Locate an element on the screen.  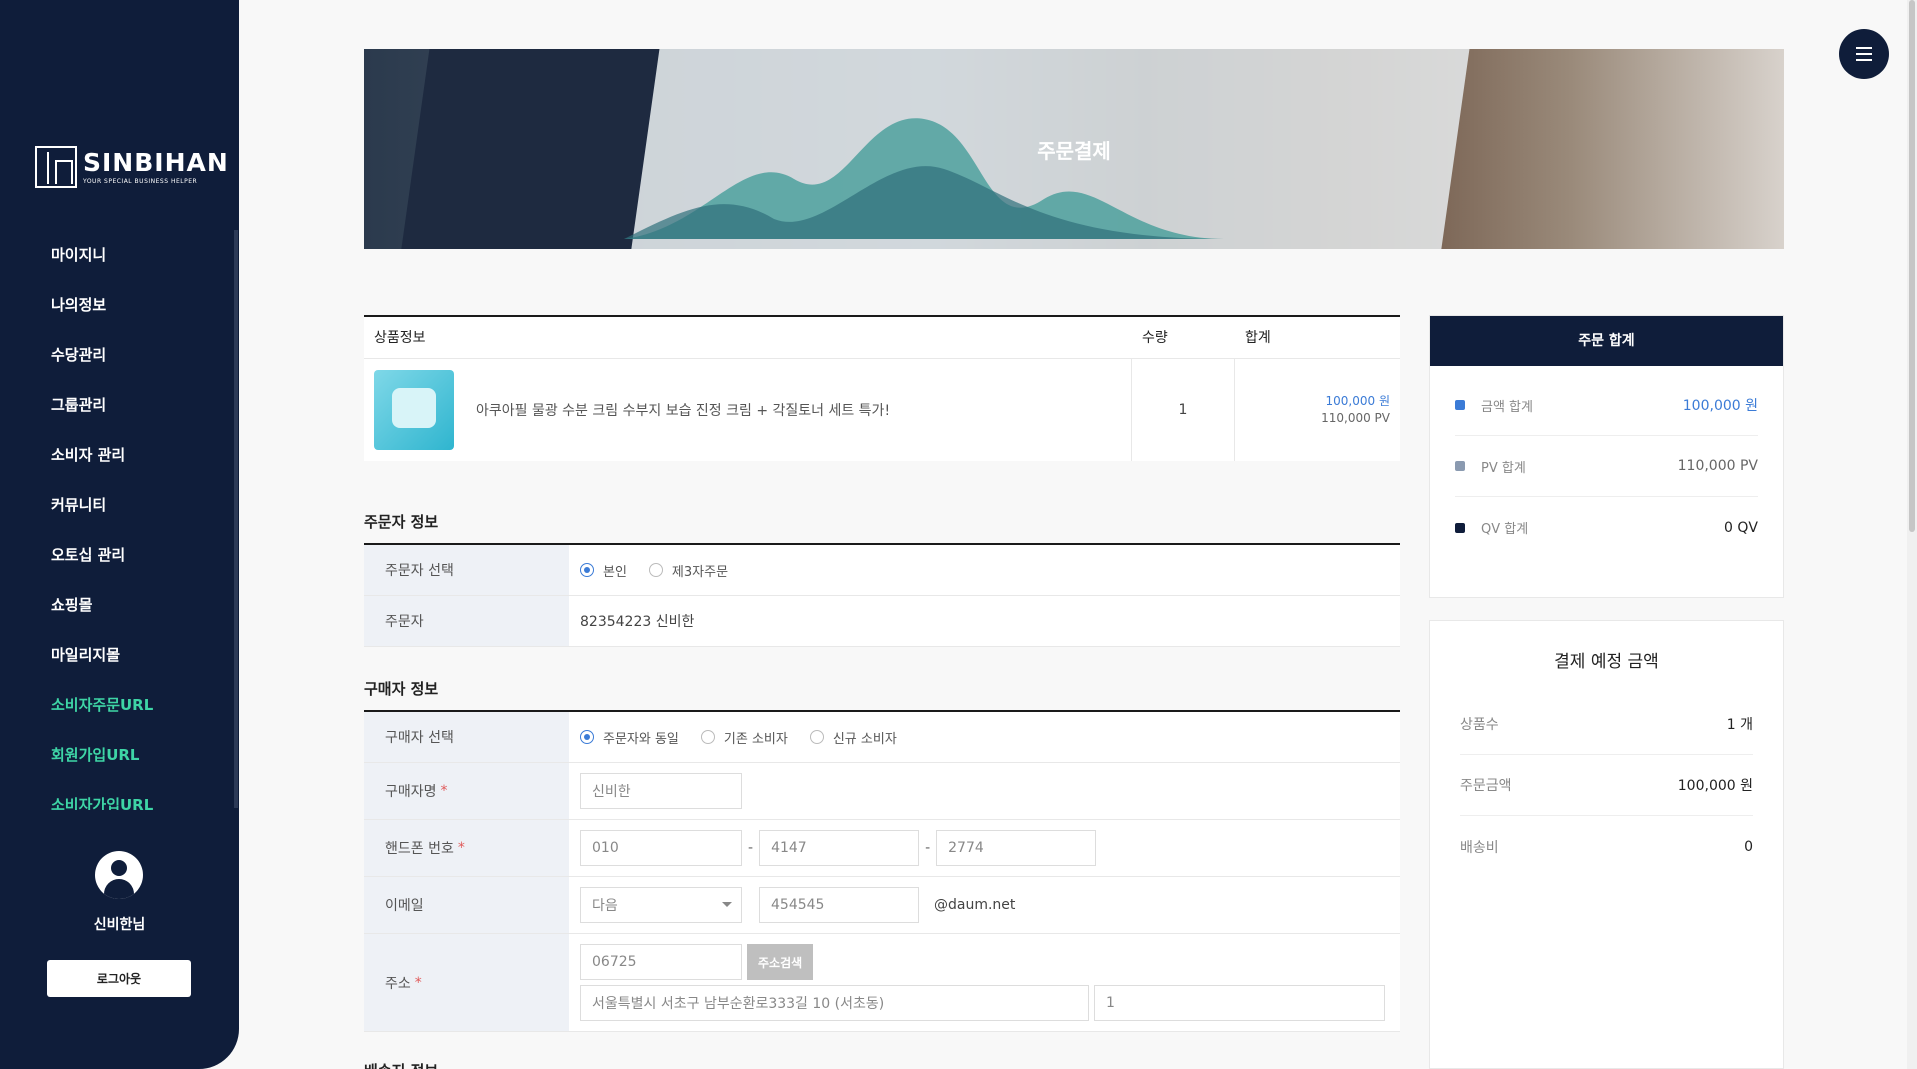
orderer-name-label: 주문자 is located at coordinates (466, 621).